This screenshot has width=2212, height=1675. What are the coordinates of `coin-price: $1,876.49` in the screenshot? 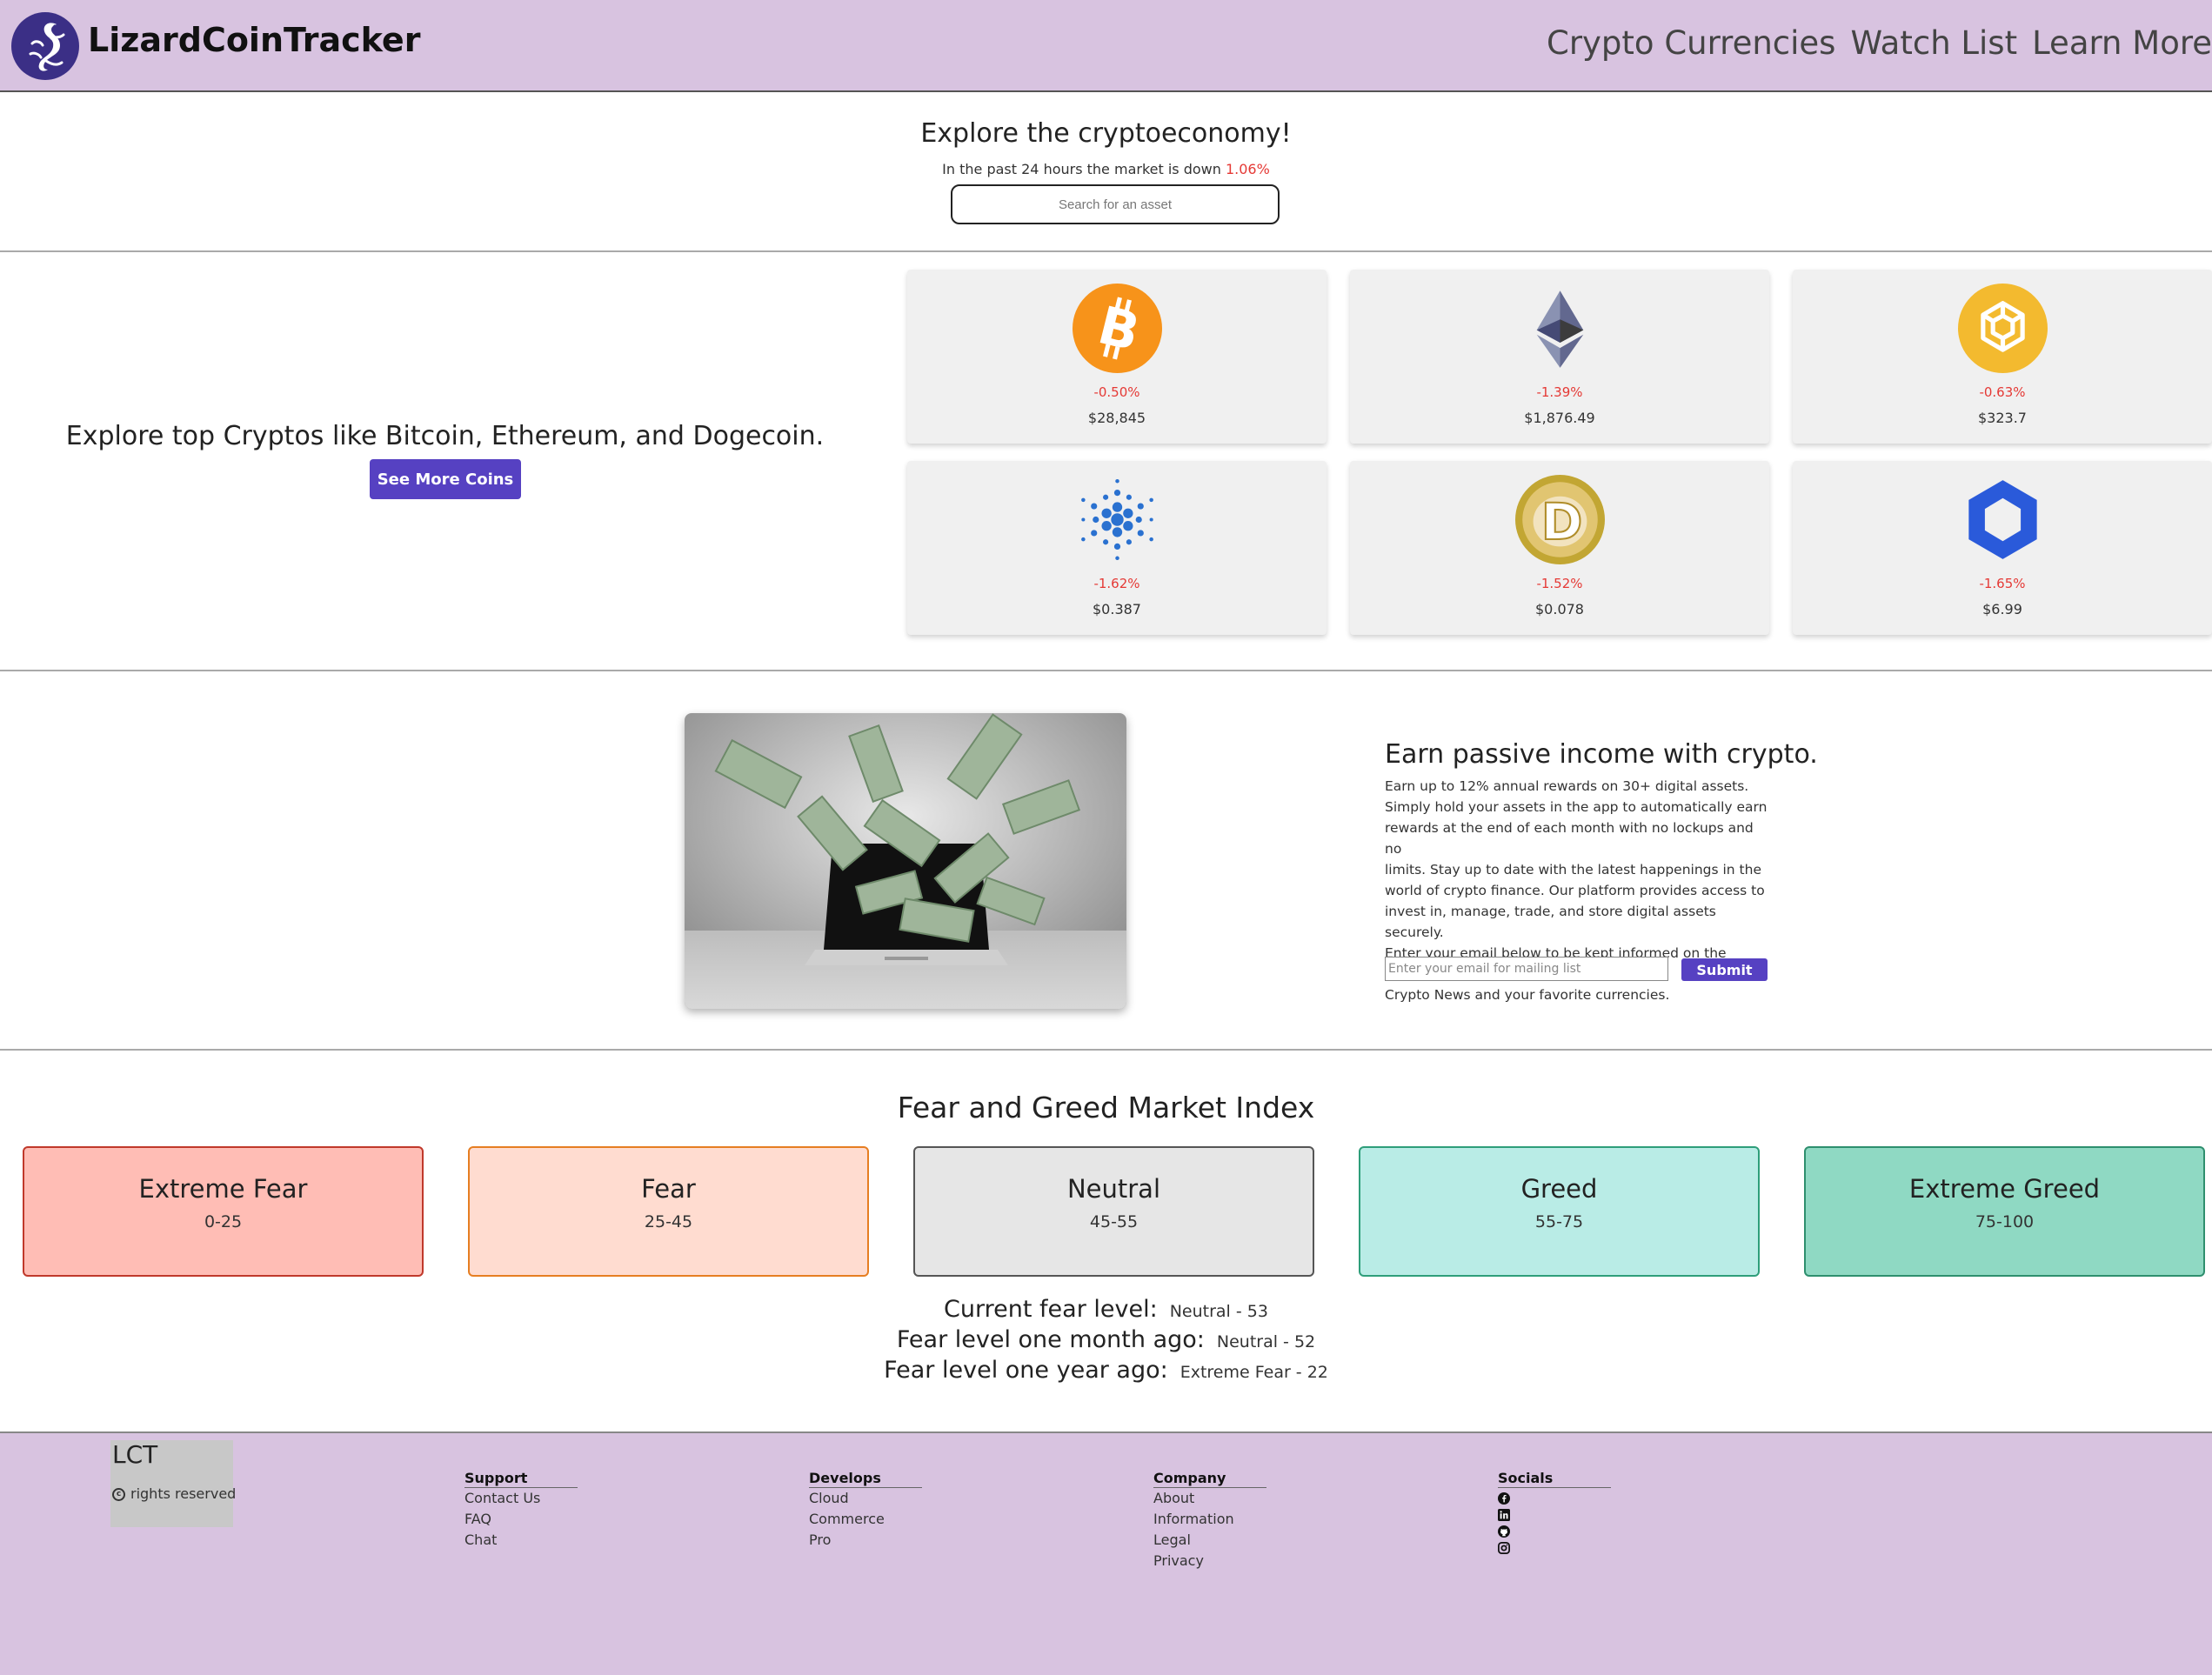 It's located at (1559, 418).